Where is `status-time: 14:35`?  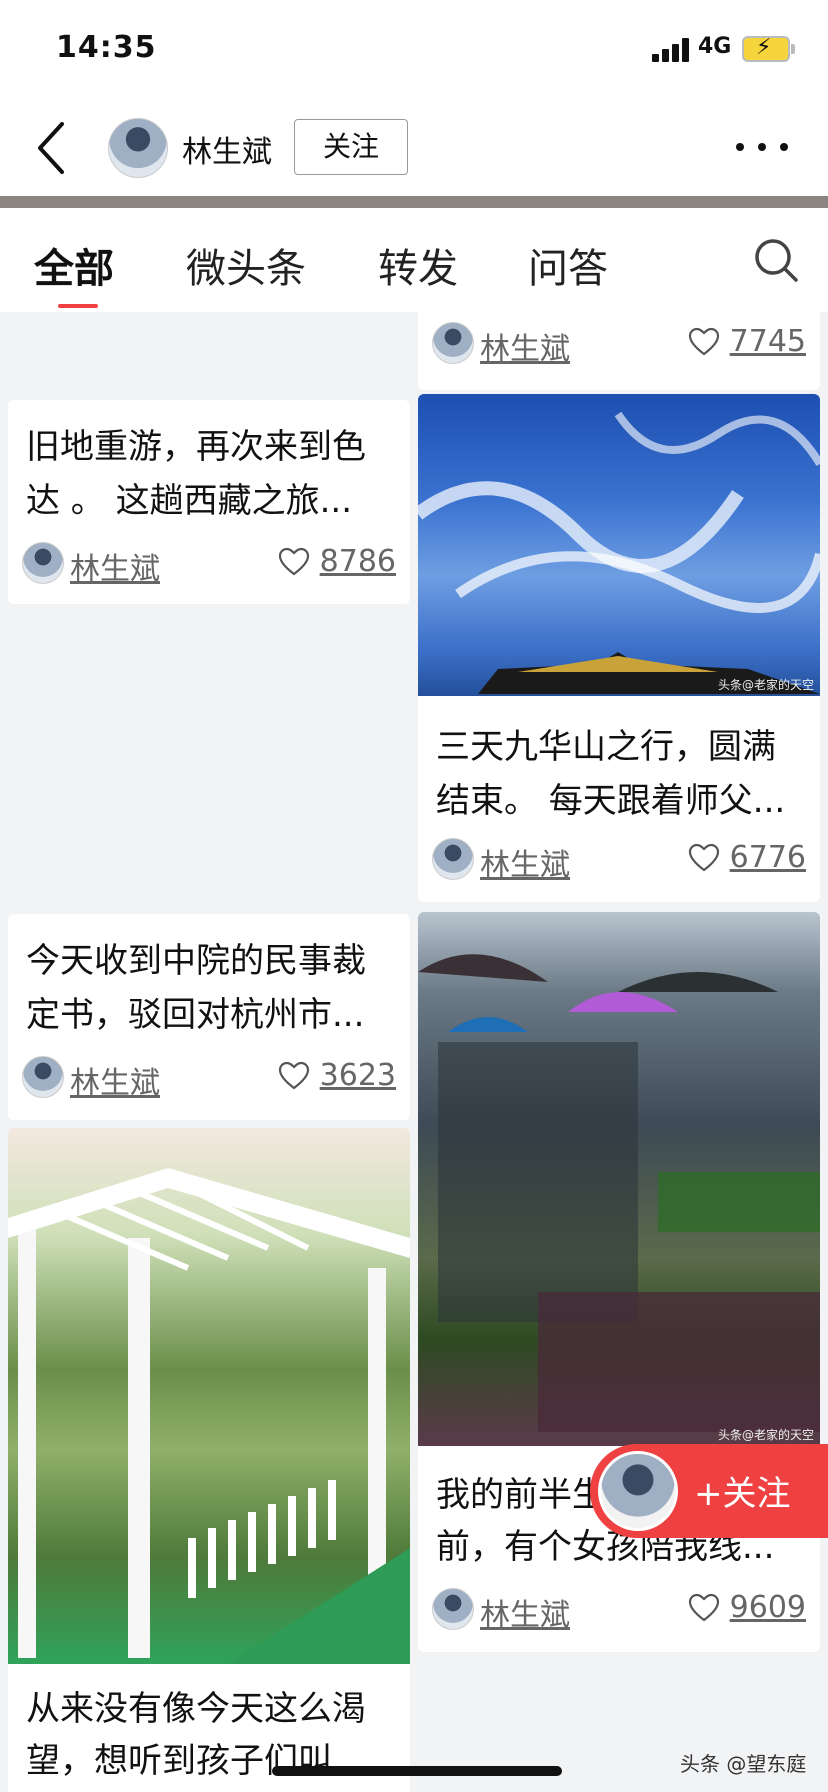 status-time: 14:35 is located at coordinates (106, 47).